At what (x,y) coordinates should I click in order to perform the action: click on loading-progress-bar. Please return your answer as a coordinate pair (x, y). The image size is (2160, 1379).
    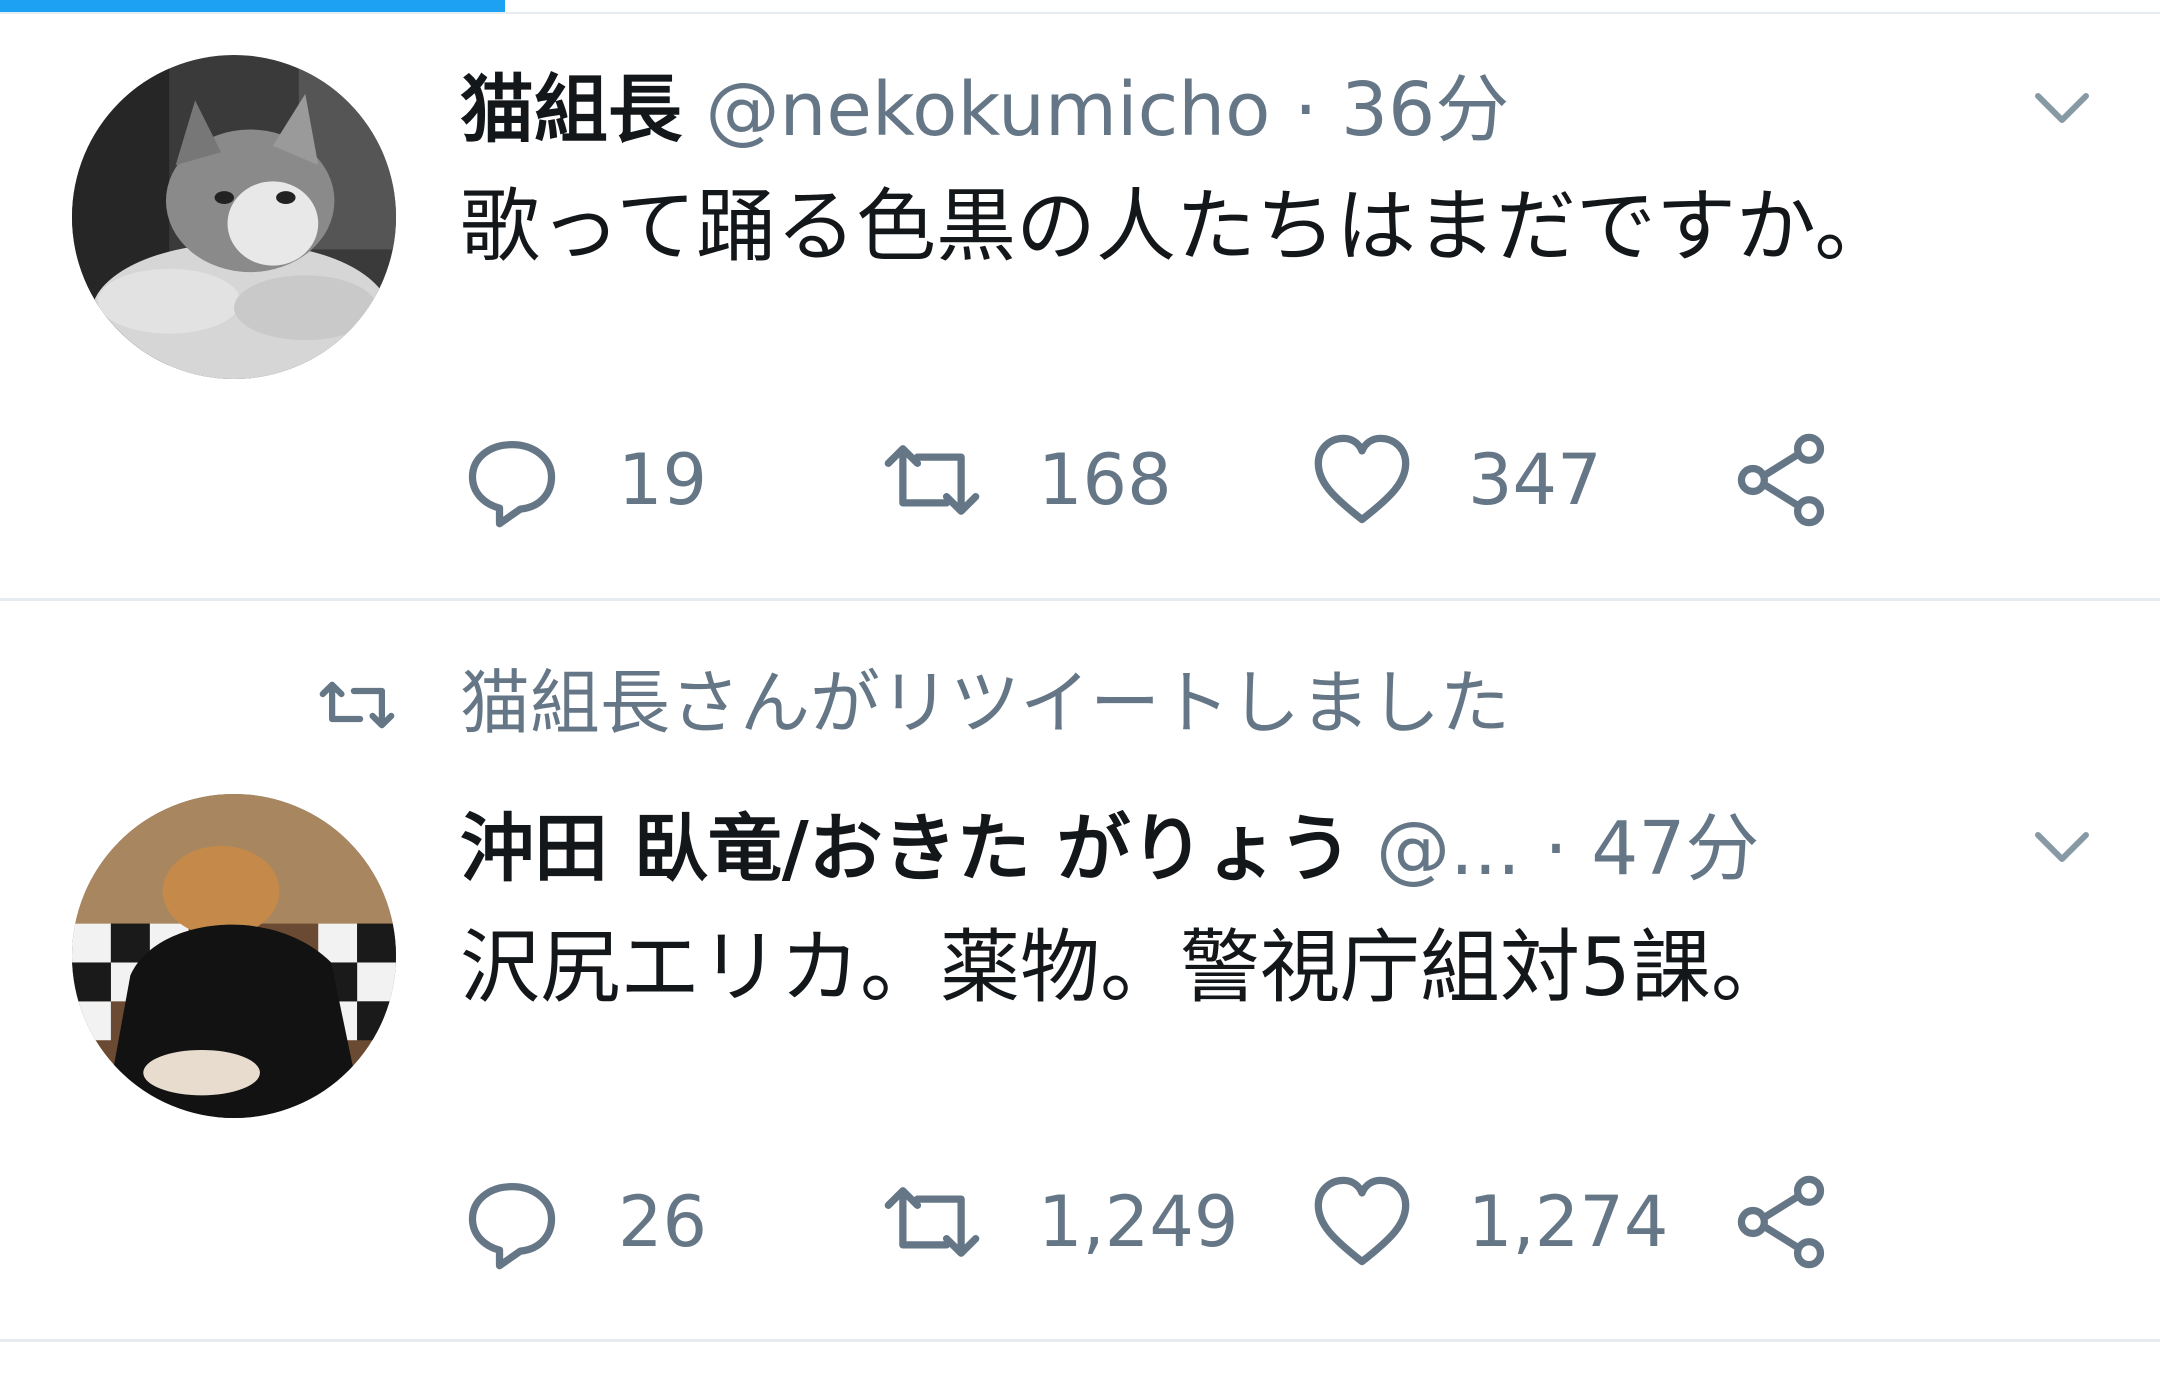
    Looking at the image, I should click on (253, 6).